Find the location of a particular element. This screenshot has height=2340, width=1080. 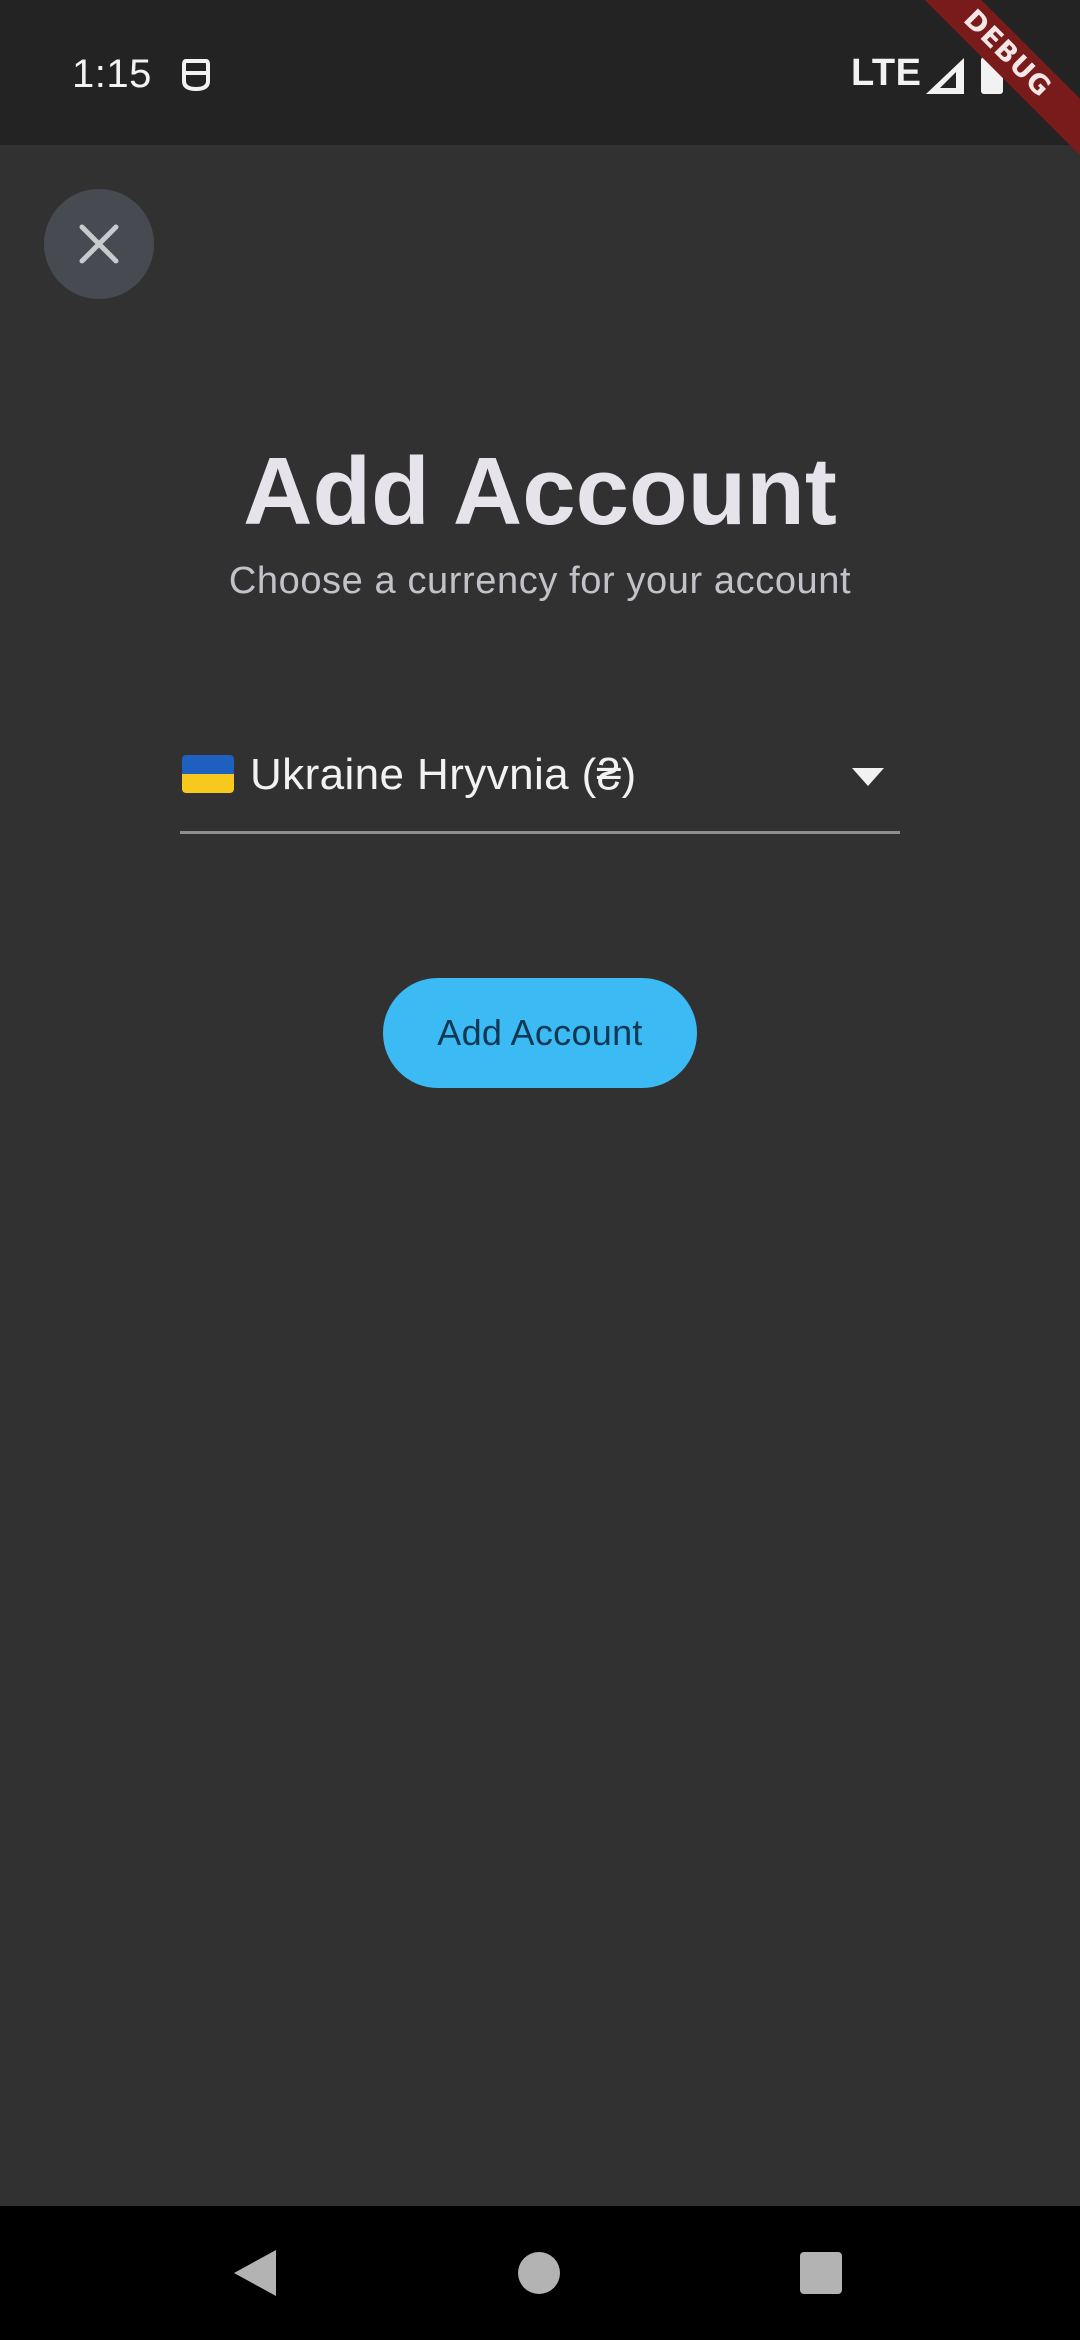

navigation-bar is located at coordinates (540, 2273).